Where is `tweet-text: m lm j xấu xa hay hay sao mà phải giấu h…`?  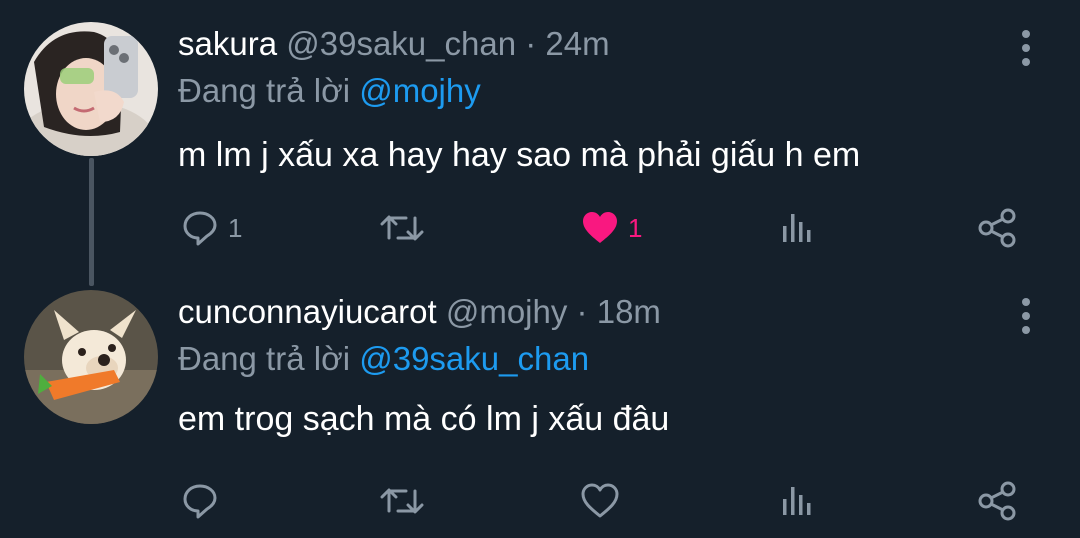
tweet-text: m lm j xấu xa hay hay sao mà phải giấu h… is located at coordinates (519, 155).